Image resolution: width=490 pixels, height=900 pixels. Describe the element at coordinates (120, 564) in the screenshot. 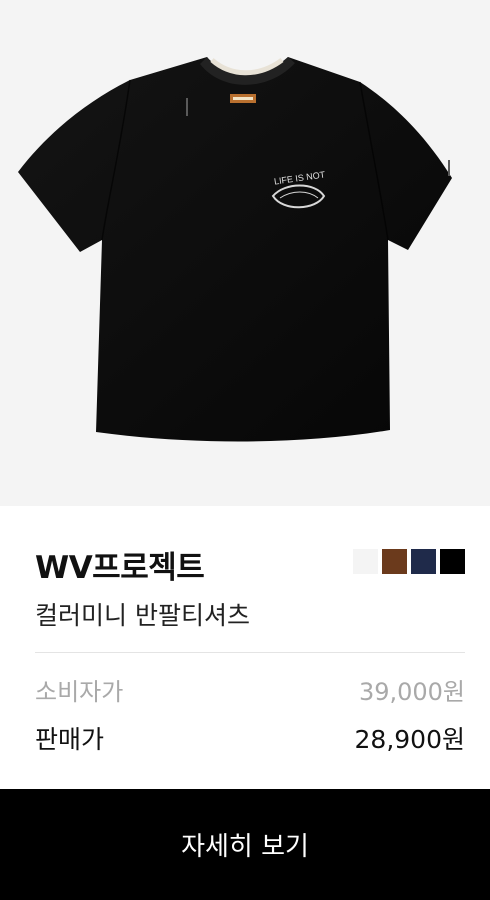

I see `brand-name: WV프로젝트` at that location.